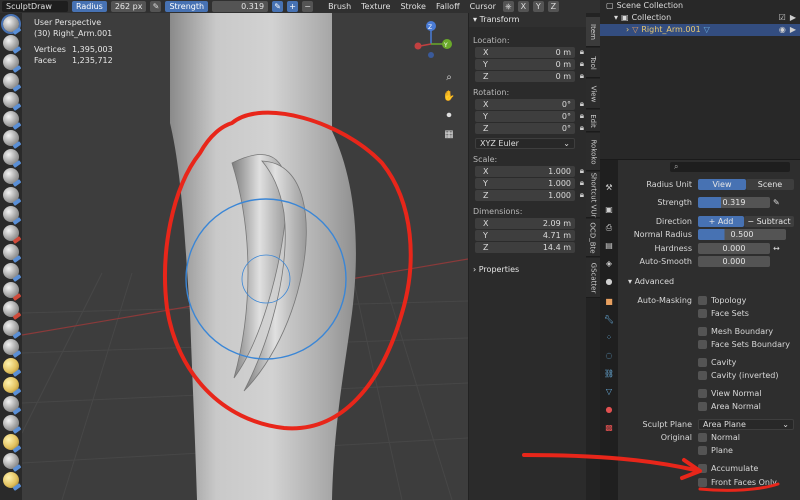 This screenshot has width=800, height=500. What do you see at coordinates (609, 210) in the screenshot?
I see `render-icon: ▣` at bounding box center [609, 210].